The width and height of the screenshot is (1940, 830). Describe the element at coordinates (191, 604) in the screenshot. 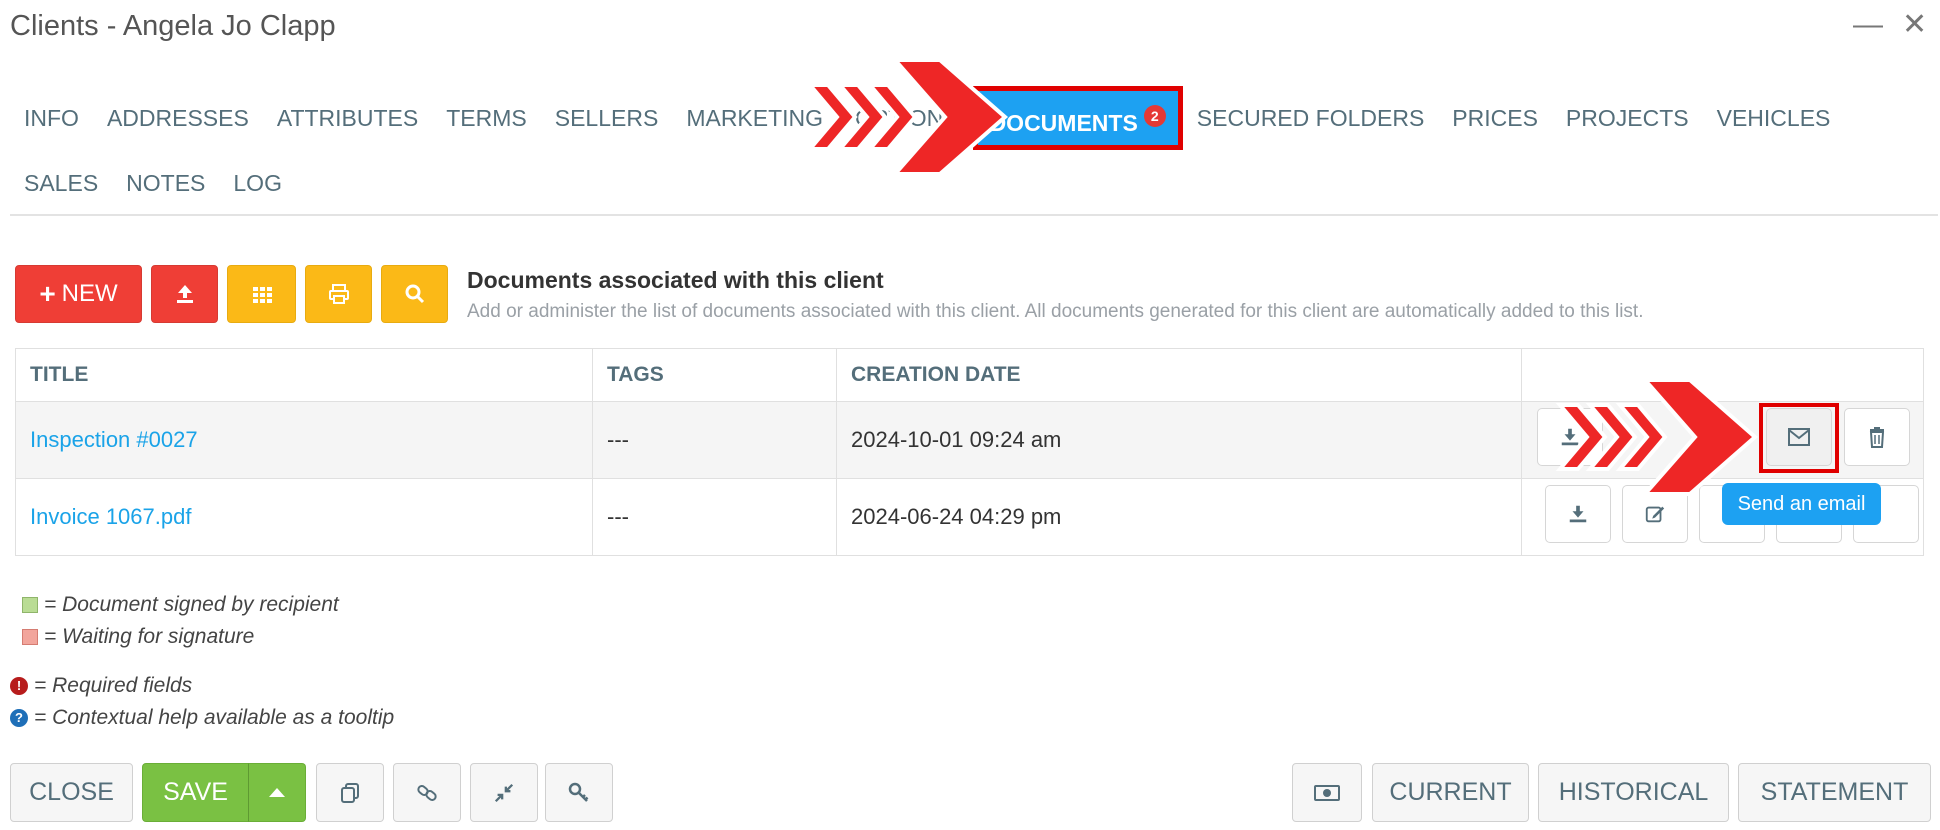

I see `legend-signed-text: = Document signed by recipient` at that location.